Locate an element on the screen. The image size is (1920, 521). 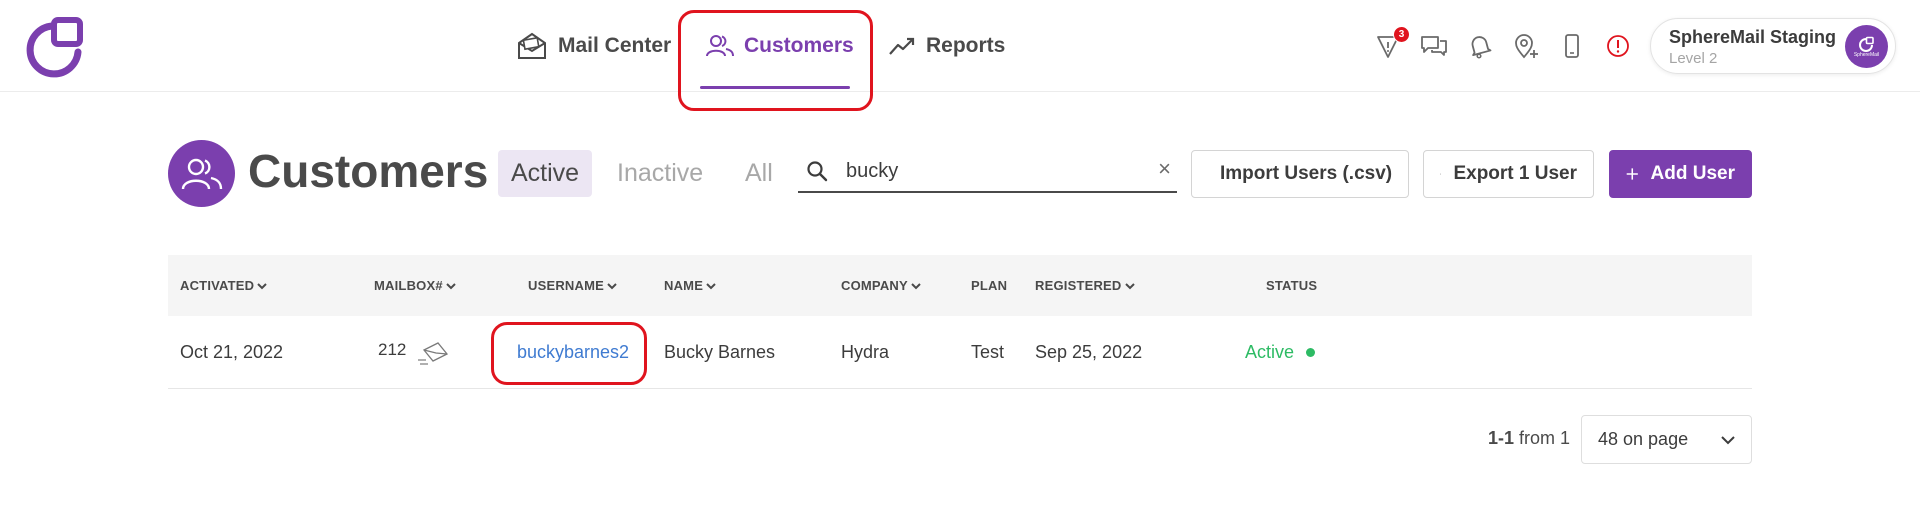
column-header-registered: REGISTERED is located at coordinates (1085, 285).